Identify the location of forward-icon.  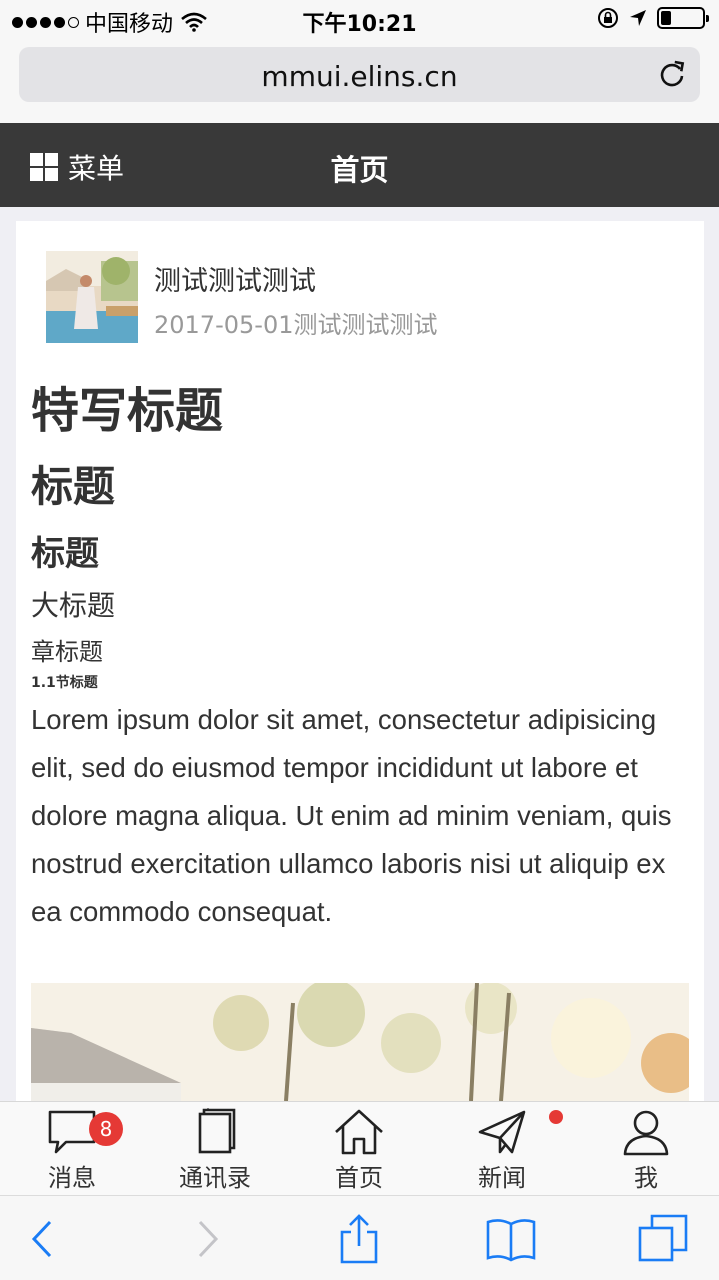
(205, 1239).